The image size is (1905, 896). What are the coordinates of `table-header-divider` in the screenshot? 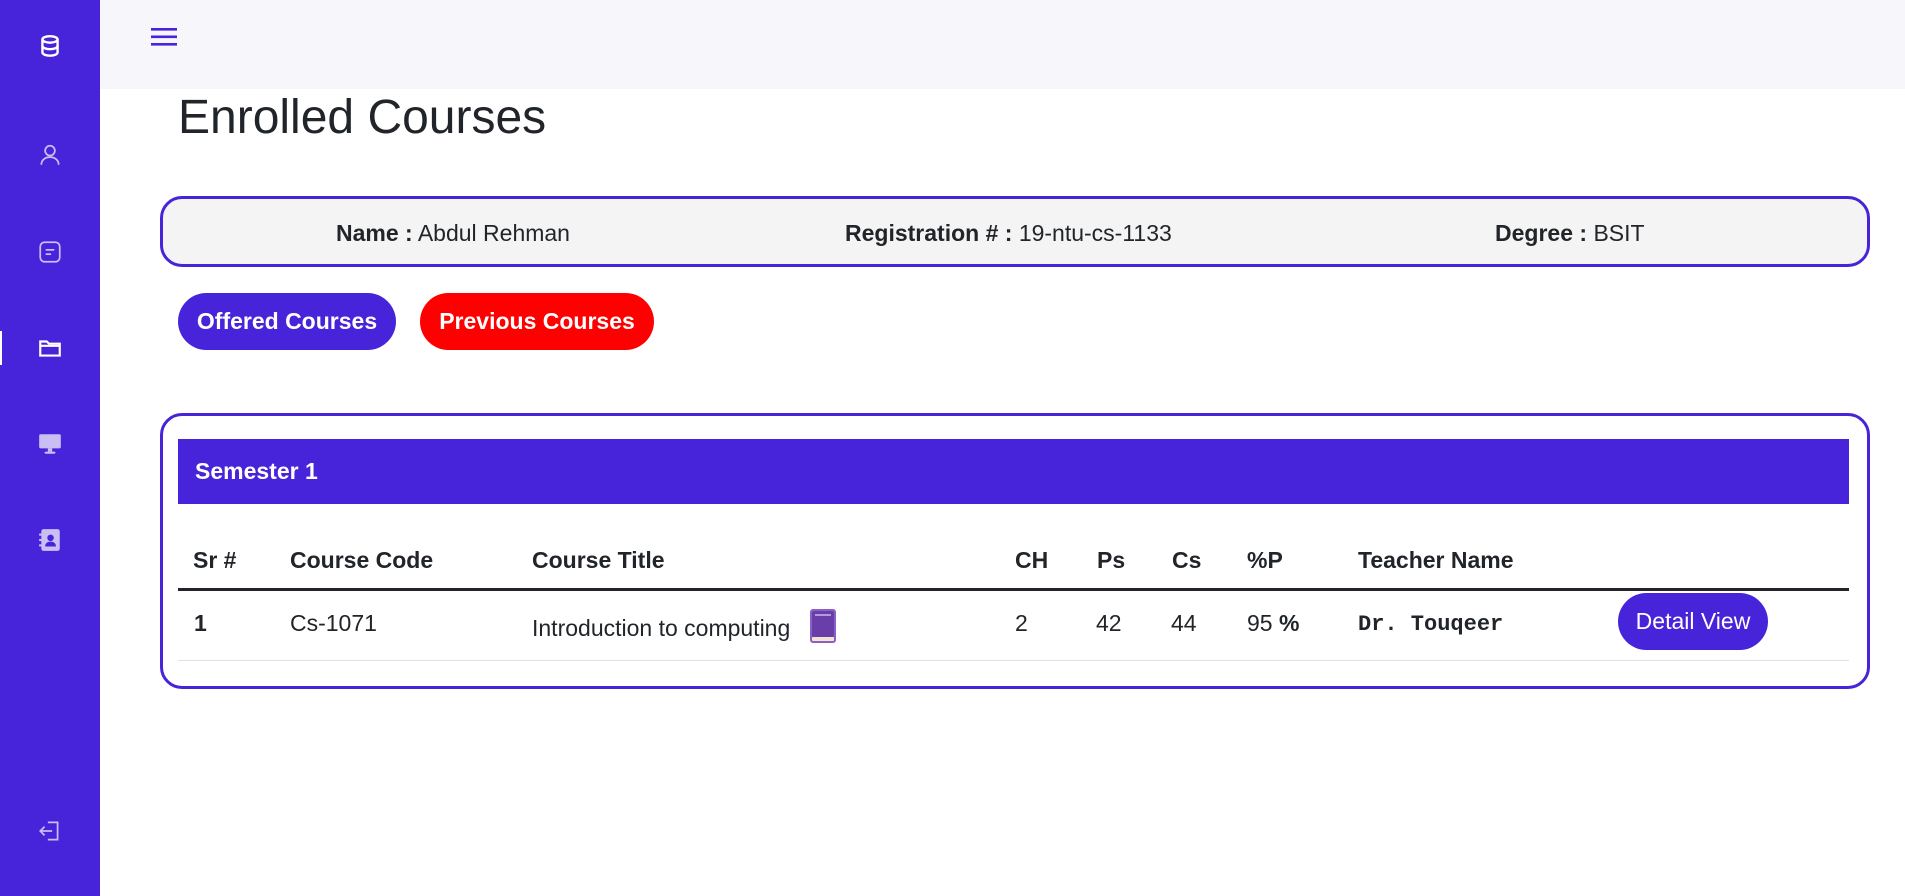 It's located at (1013, 589).